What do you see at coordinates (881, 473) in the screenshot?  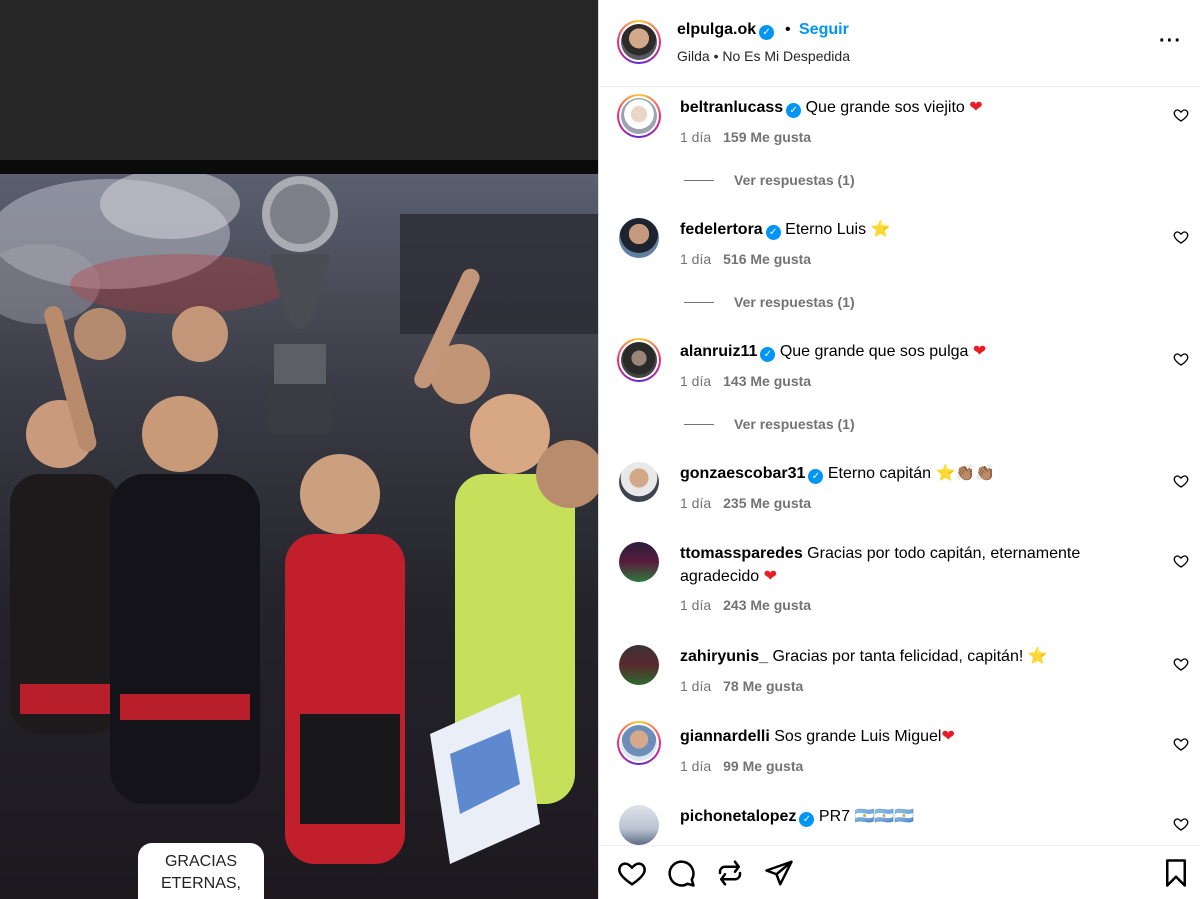 I see `comment-body: Eterno capitán` at bounding box center [881, 473].